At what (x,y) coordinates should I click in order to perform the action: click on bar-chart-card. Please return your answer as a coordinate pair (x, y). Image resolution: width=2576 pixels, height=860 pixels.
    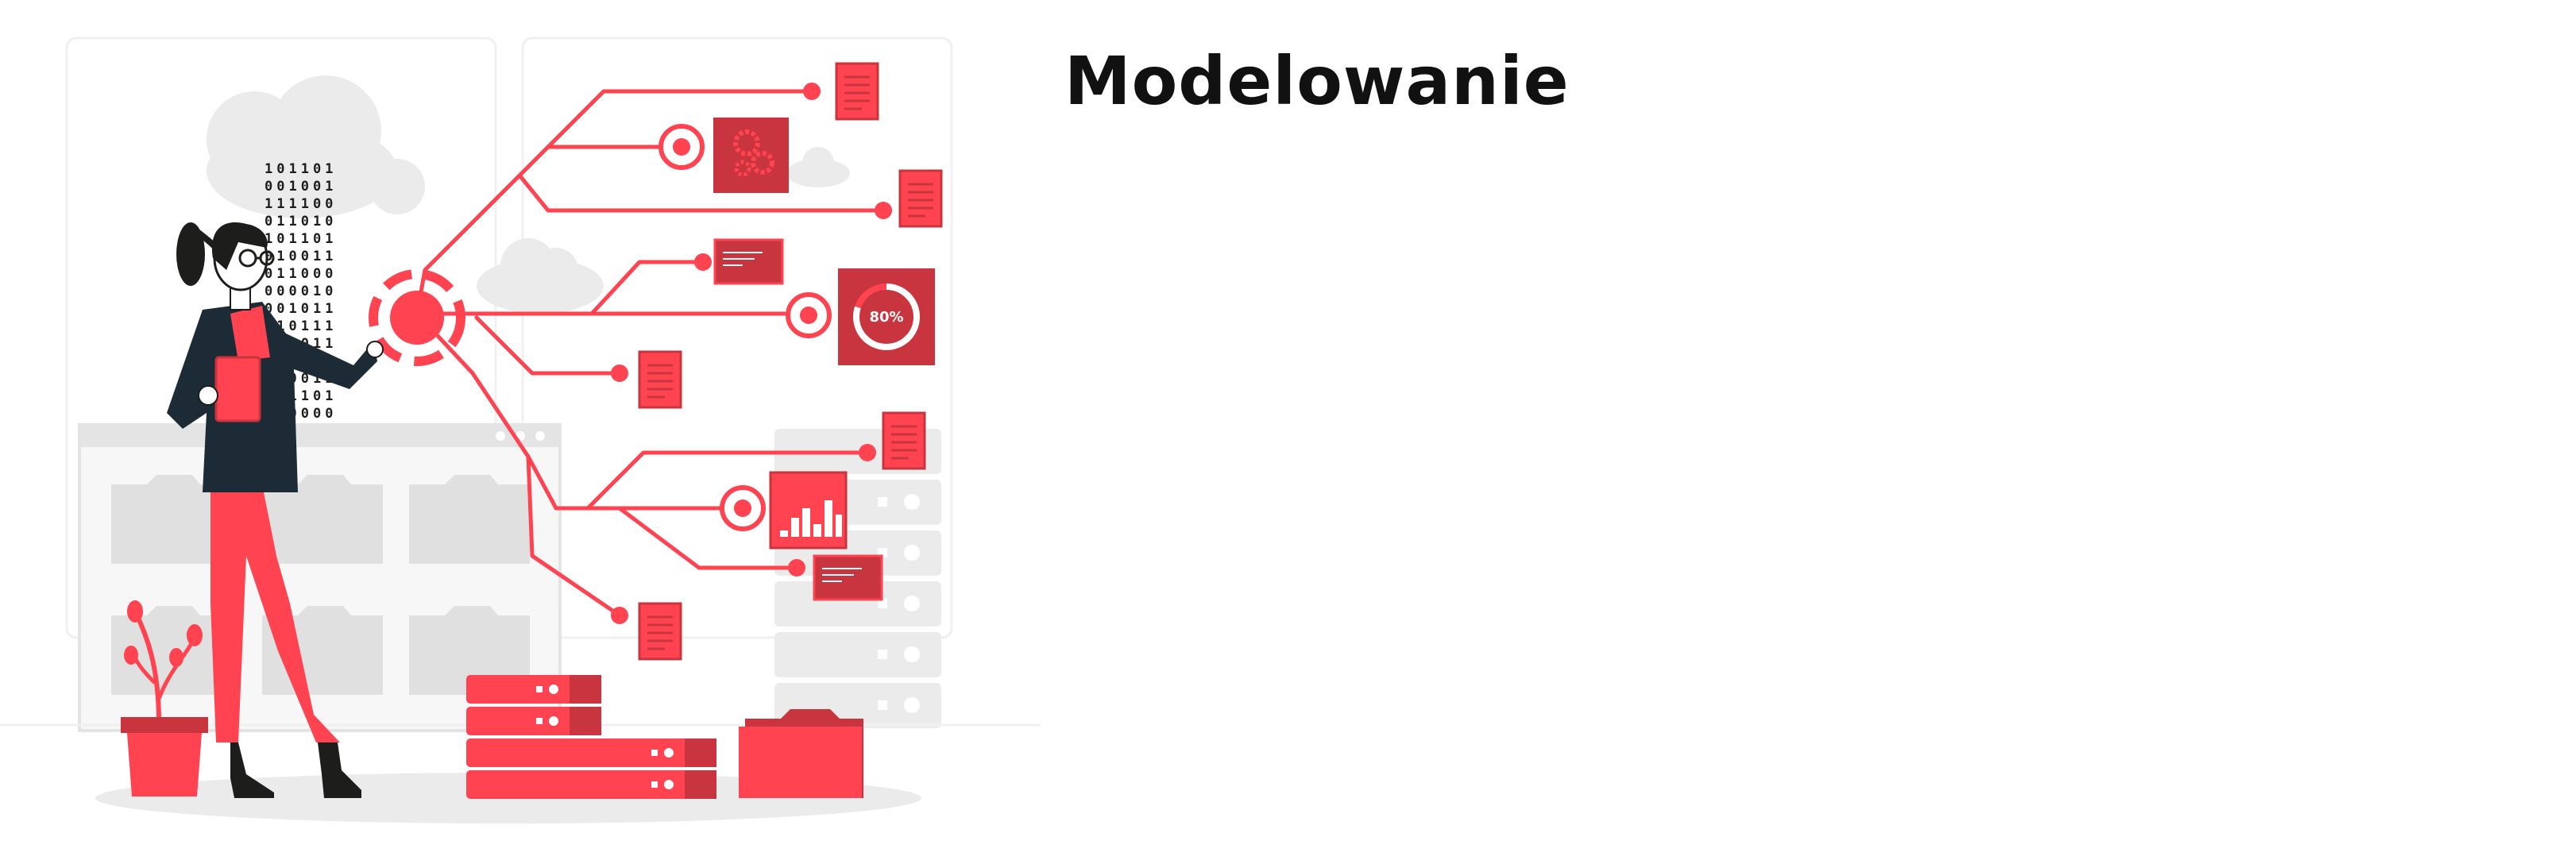
    Looking at the image, I should click on (808, 510).